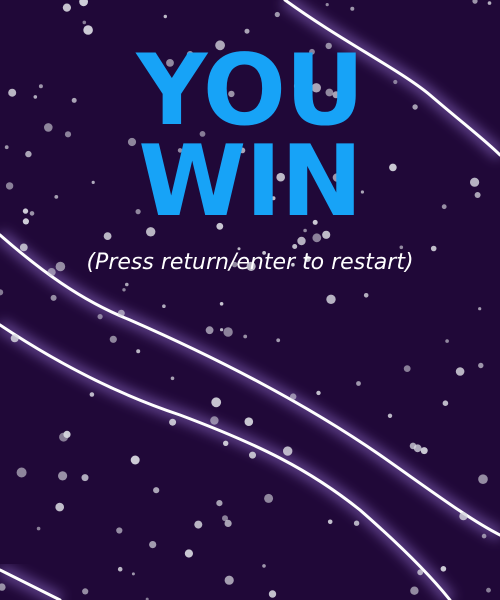  Describe the element at coordinates (250, 182) in the screenshot. I see `win-title-line-2: WIN` at that location.